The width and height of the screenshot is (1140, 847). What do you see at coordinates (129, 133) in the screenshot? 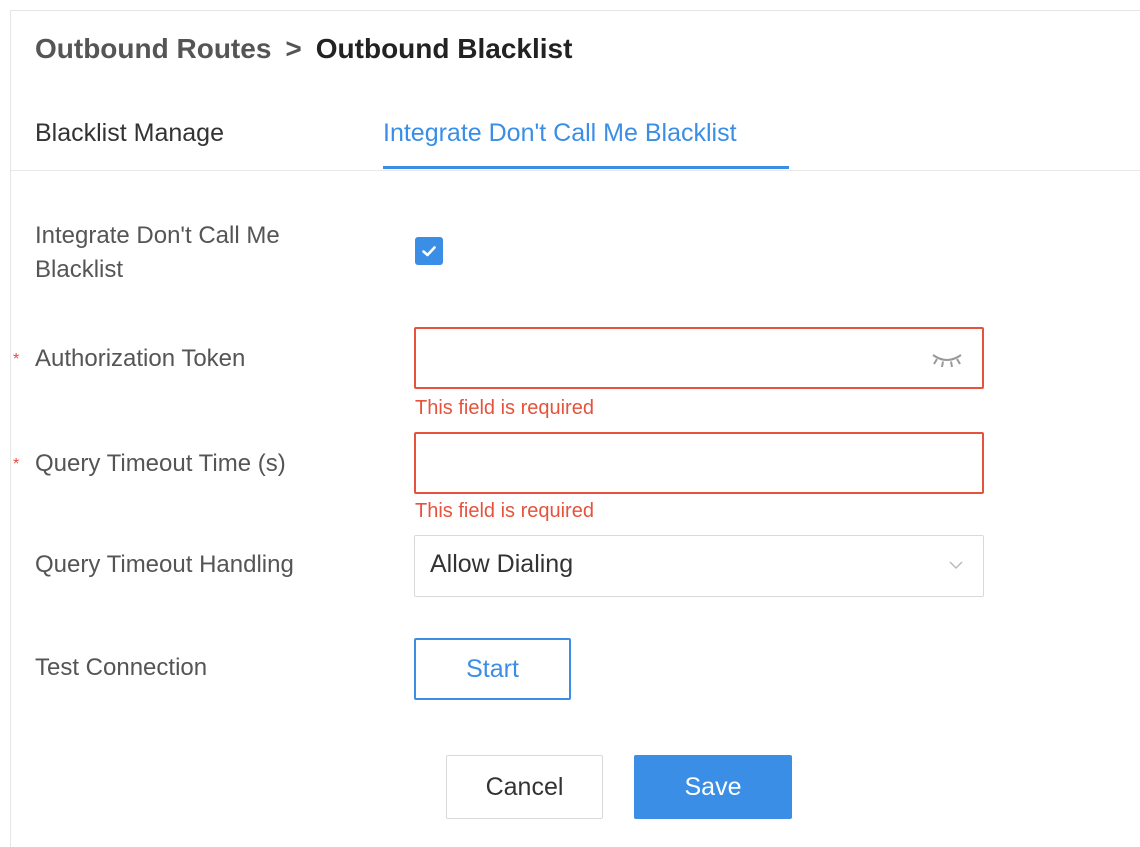
I see `tab-blacklist-manage: Blacklist Manage` at bounding box center [129, 133].